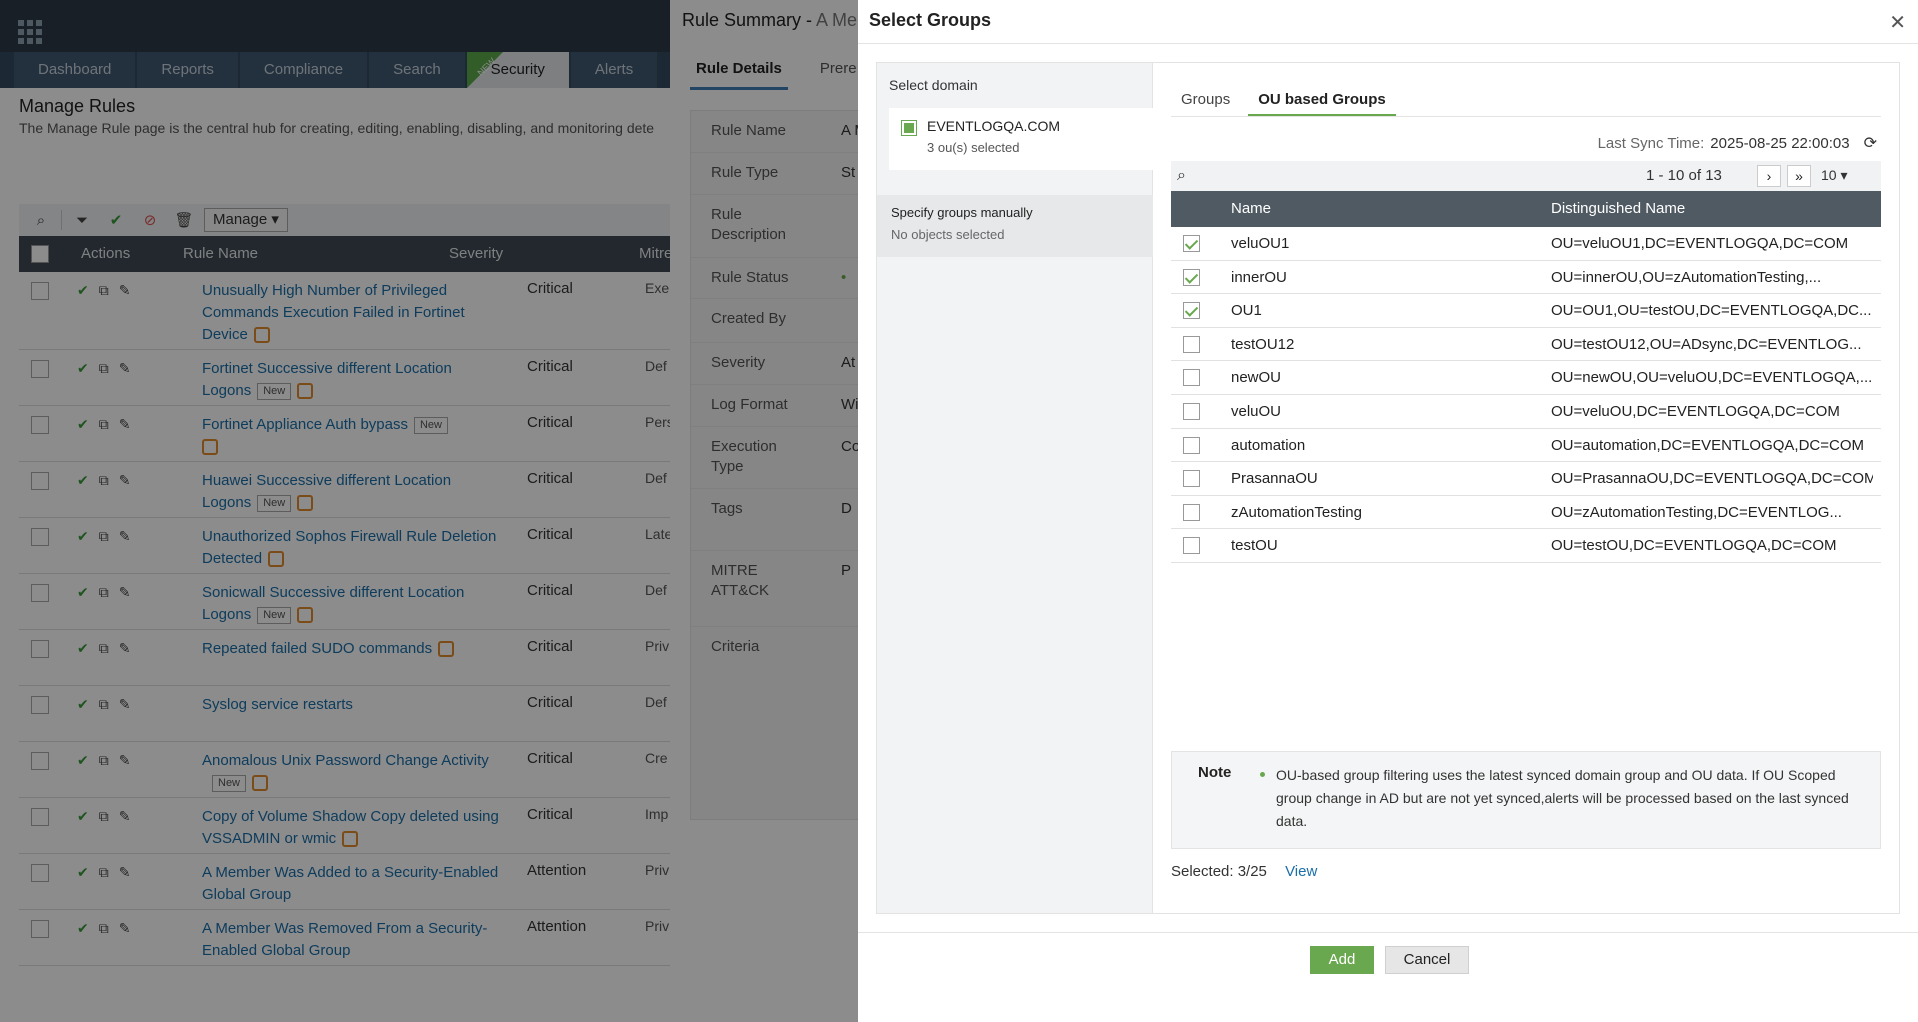 Image resolution: width=1918 pixels, height=1022 pixels. I want to click on table-row: veluOU OU=veluOU,DC=EVENTLOGQA,DC=COM, so click(1526, 412).